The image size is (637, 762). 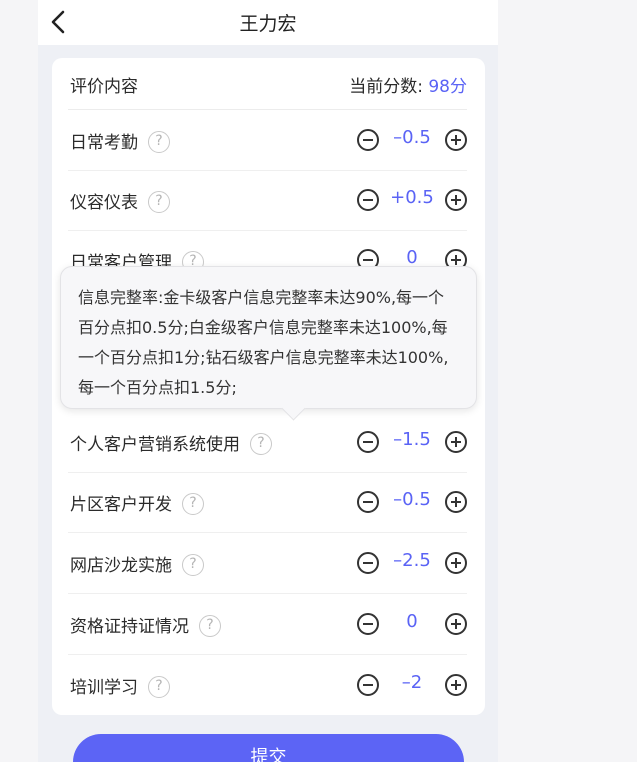 I want to click on row-label: 日常考勤?, so click(x=120, y=140).